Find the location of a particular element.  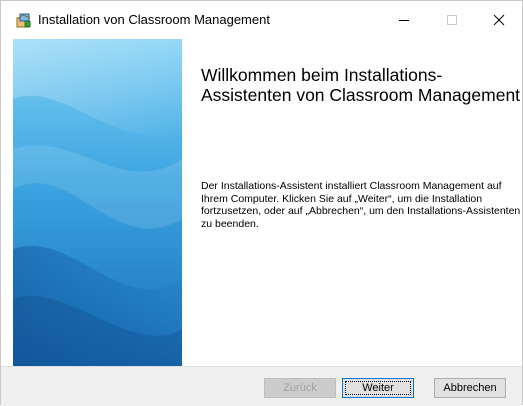

title-bar: Installation von Classroom Management is located at coordinates (261, 20).